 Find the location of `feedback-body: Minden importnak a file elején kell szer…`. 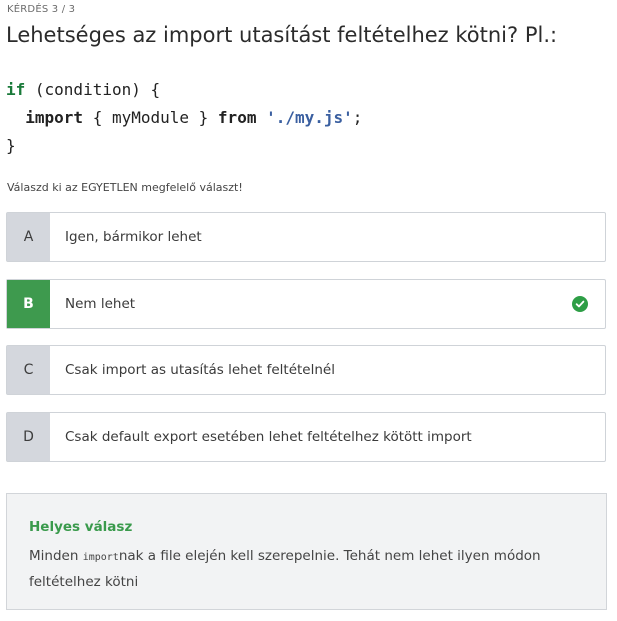

feedback-body: Minden importnak a file elején kell szer… is located at coordinates (299, 569).